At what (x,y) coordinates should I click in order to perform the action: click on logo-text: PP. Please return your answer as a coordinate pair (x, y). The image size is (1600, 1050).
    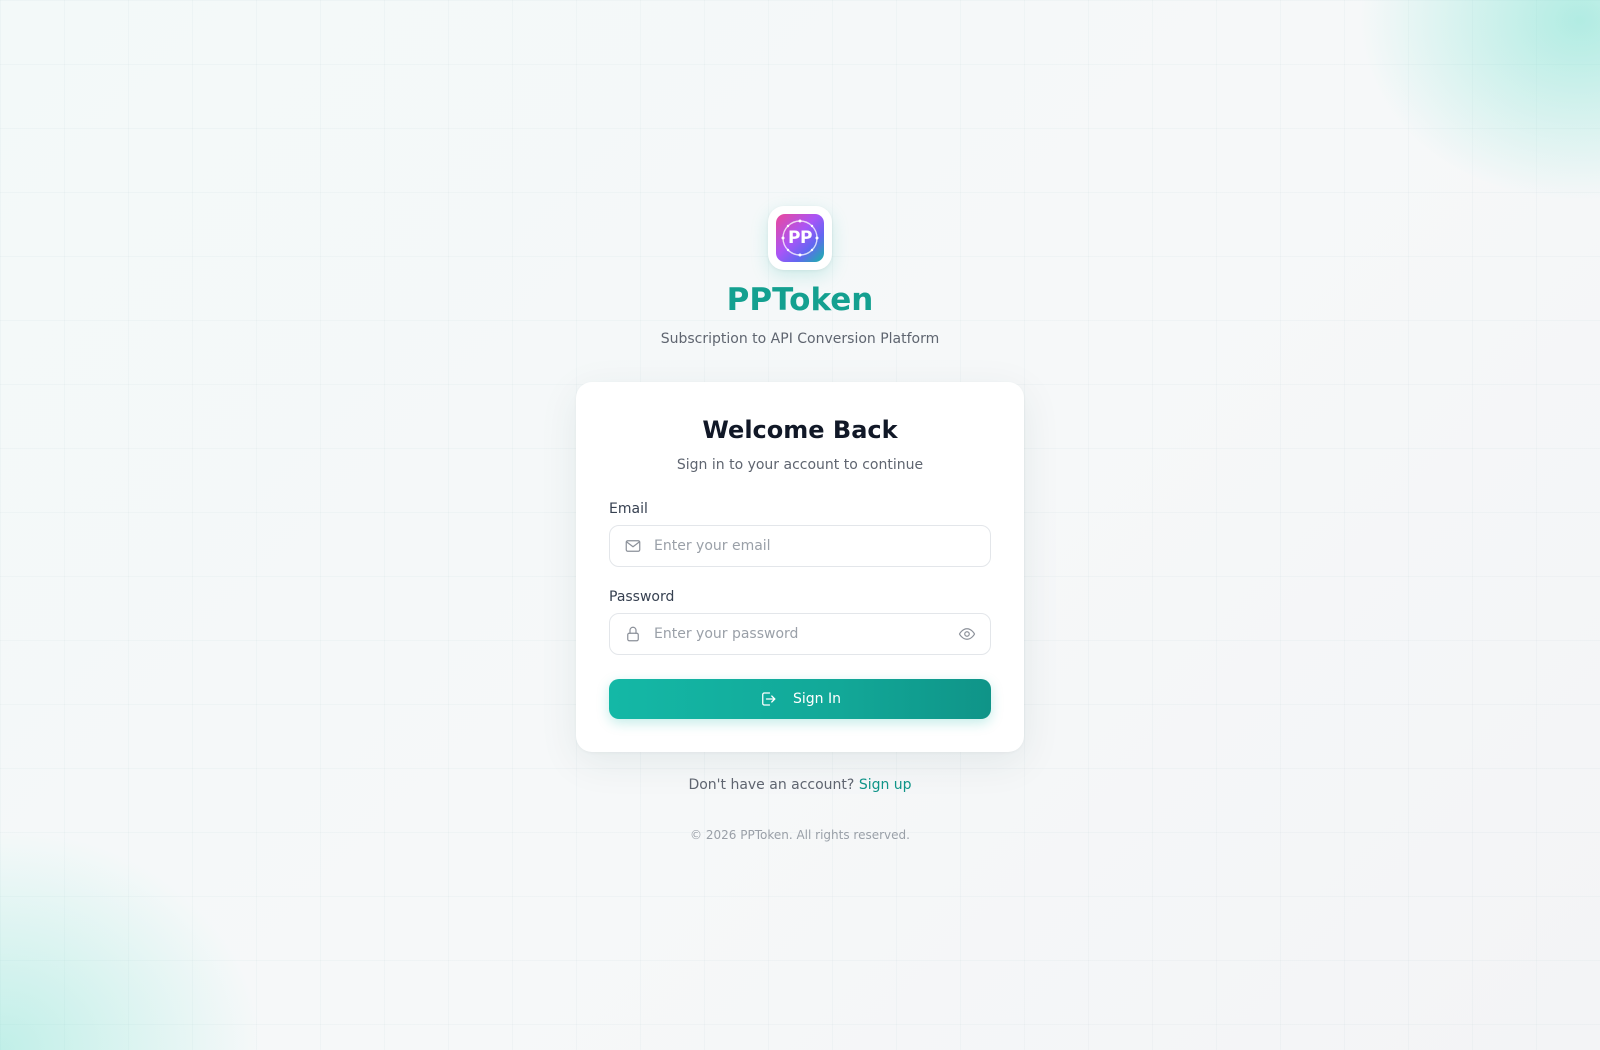
    Looking at the image, I should click on (800, 238).